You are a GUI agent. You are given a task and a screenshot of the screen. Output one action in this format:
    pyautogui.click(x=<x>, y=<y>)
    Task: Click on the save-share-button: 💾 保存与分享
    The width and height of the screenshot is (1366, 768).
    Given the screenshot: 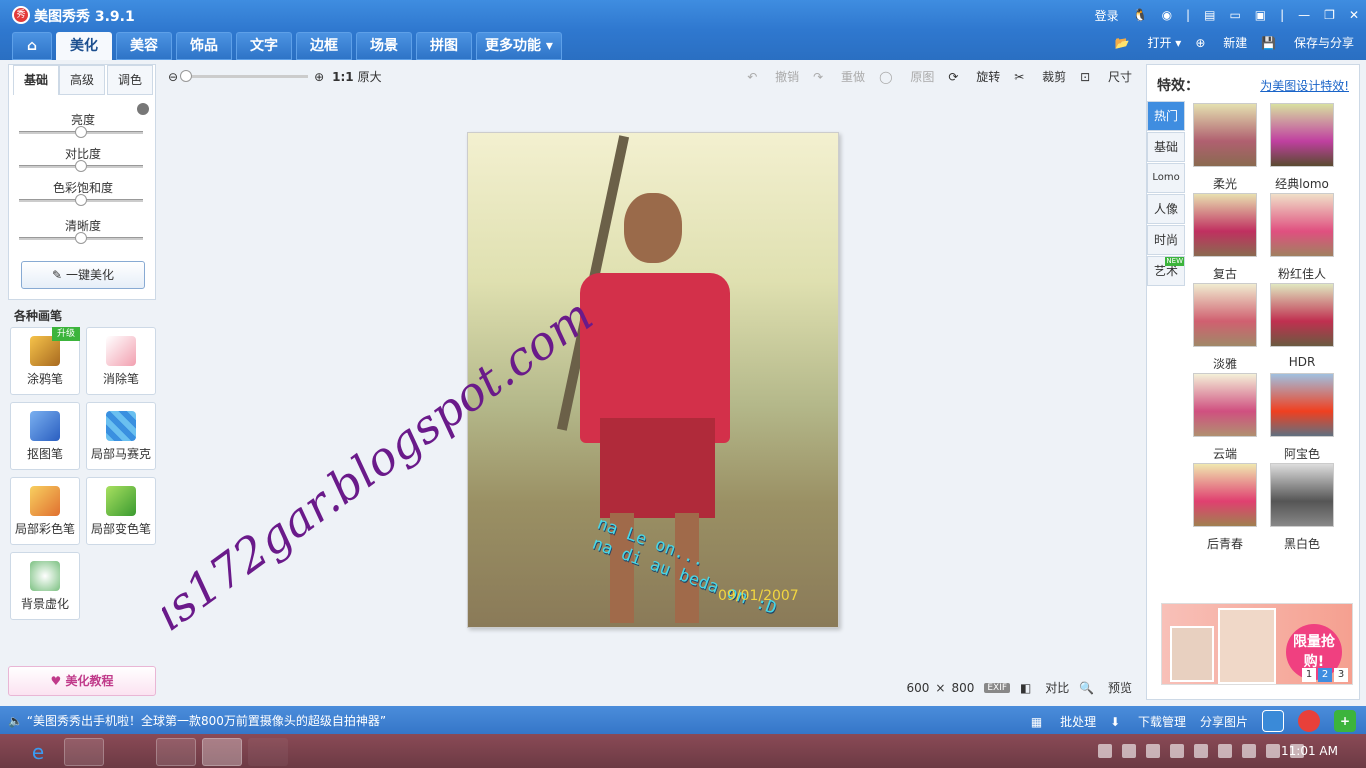 What is the action you would take?
    pyautogui.click(x=1307, y=42)
    